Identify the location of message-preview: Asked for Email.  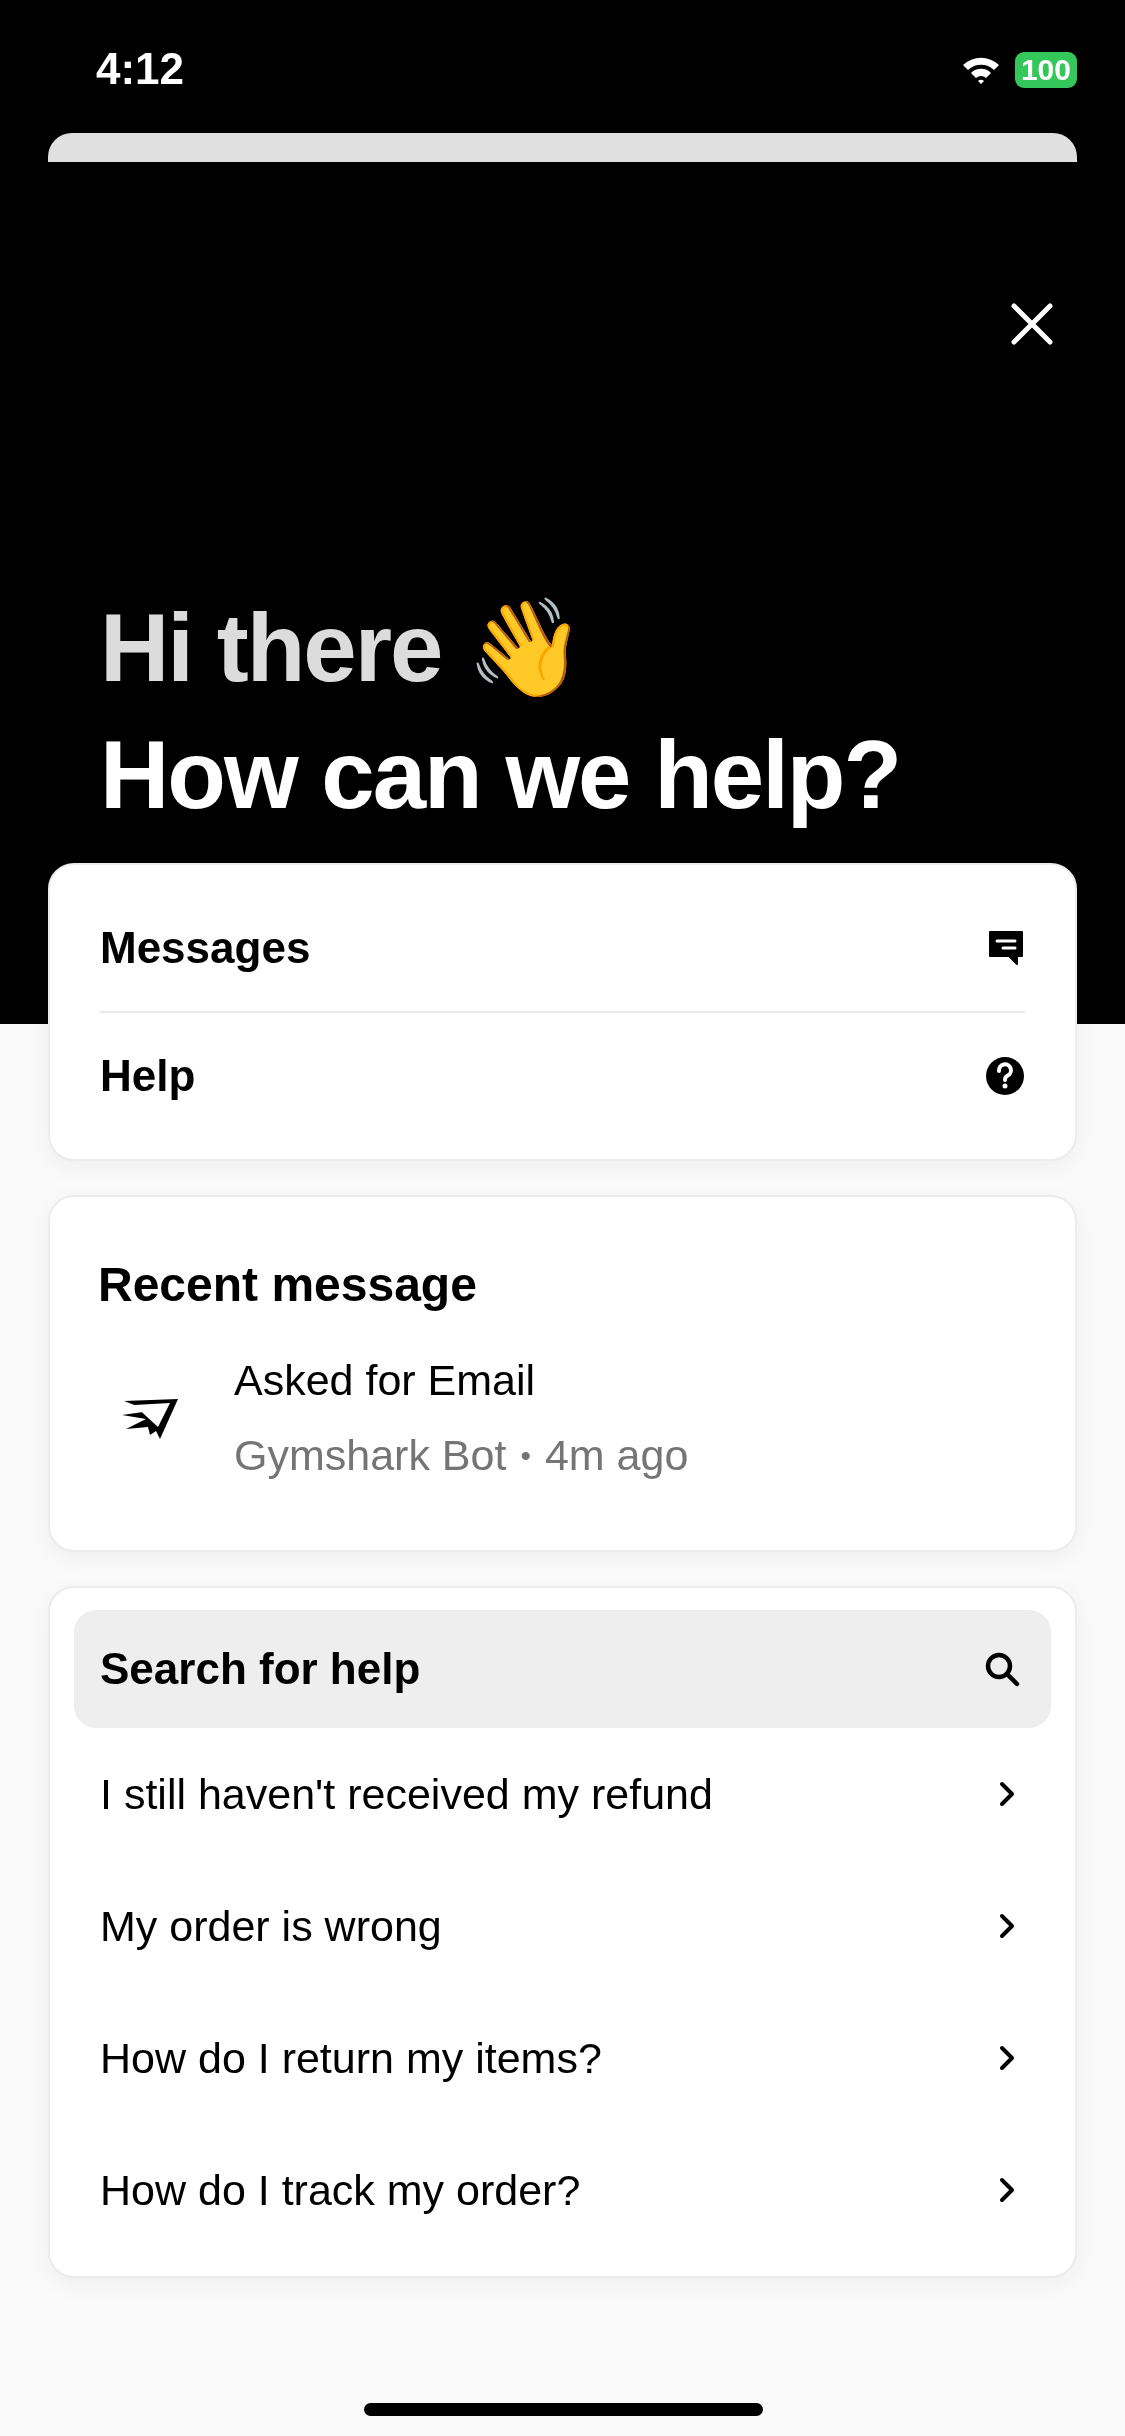
(385, 1380).